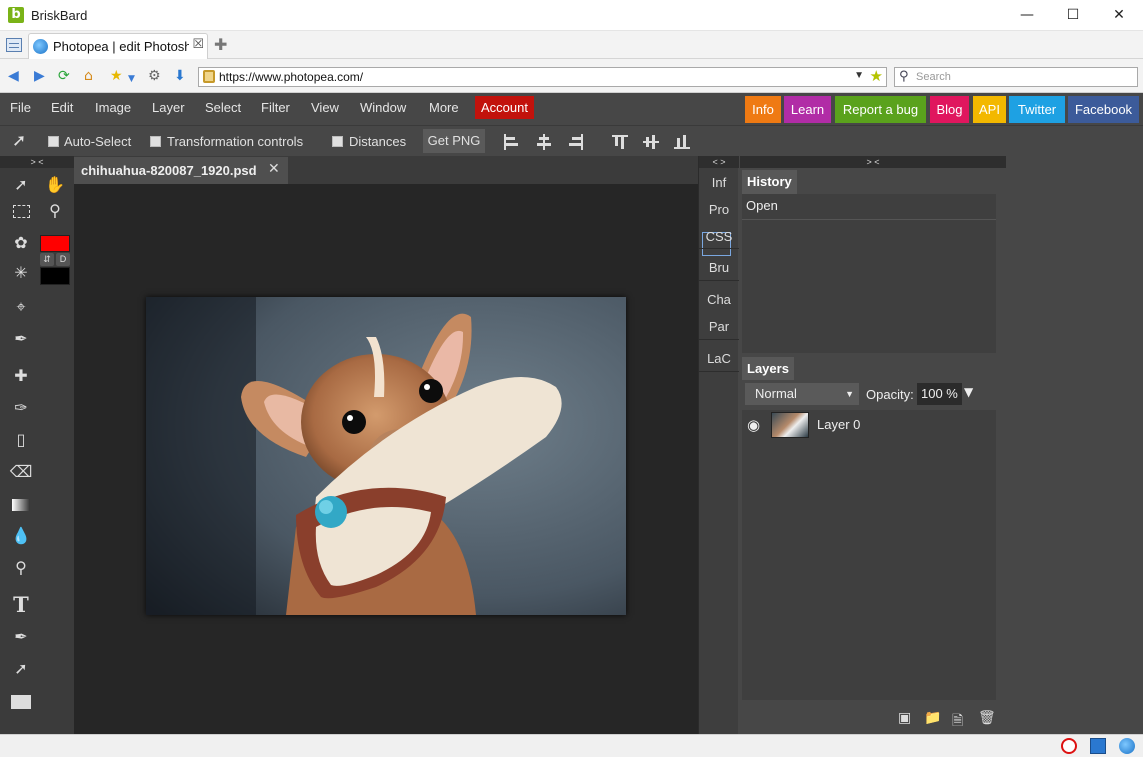 The height and width of the screenshot is (757, 1143). Describe the element at coordinates (155, 141) in the screenshot. I see `transform-controls-checkbox` at that location.